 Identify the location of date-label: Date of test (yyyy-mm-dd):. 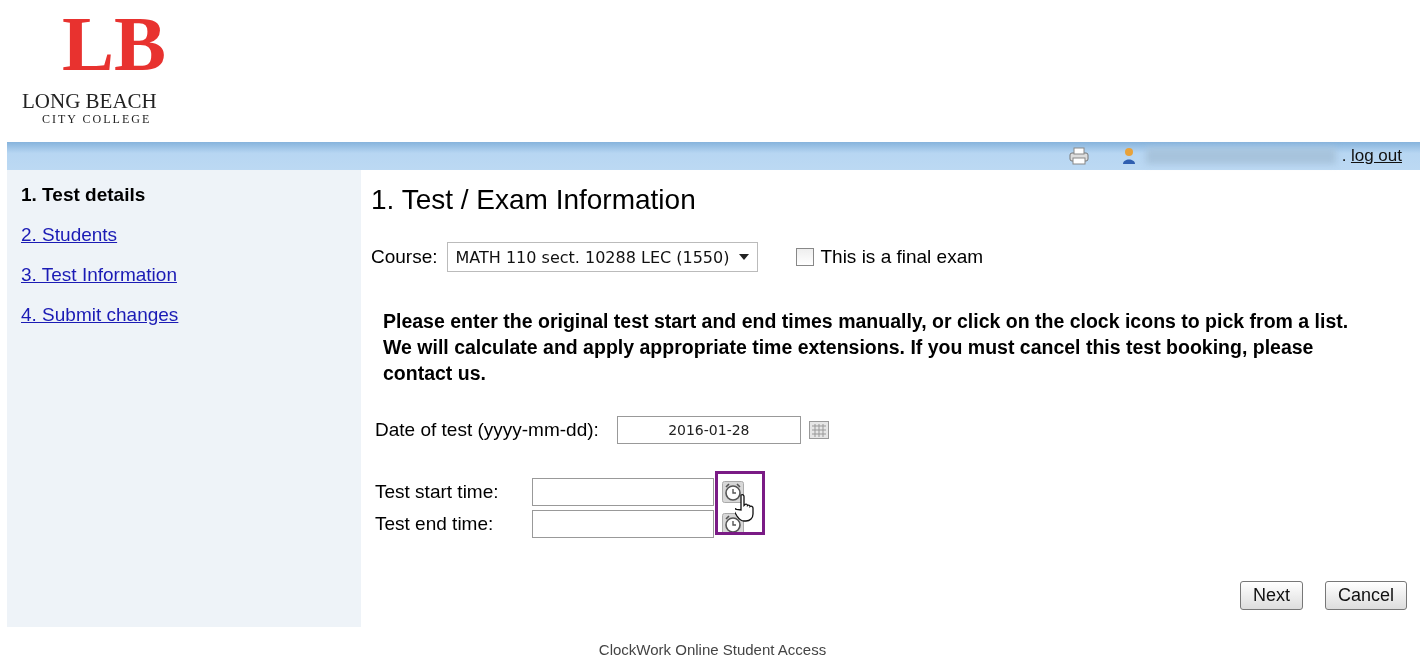
(487, 430).